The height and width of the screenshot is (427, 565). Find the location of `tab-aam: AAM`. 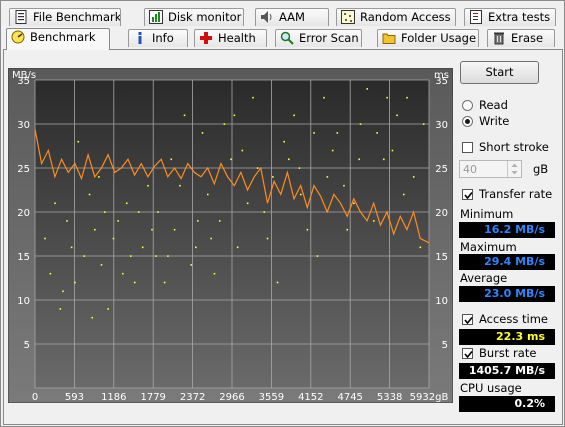

tab-aam: AAM is located at coordinates (292, 17).